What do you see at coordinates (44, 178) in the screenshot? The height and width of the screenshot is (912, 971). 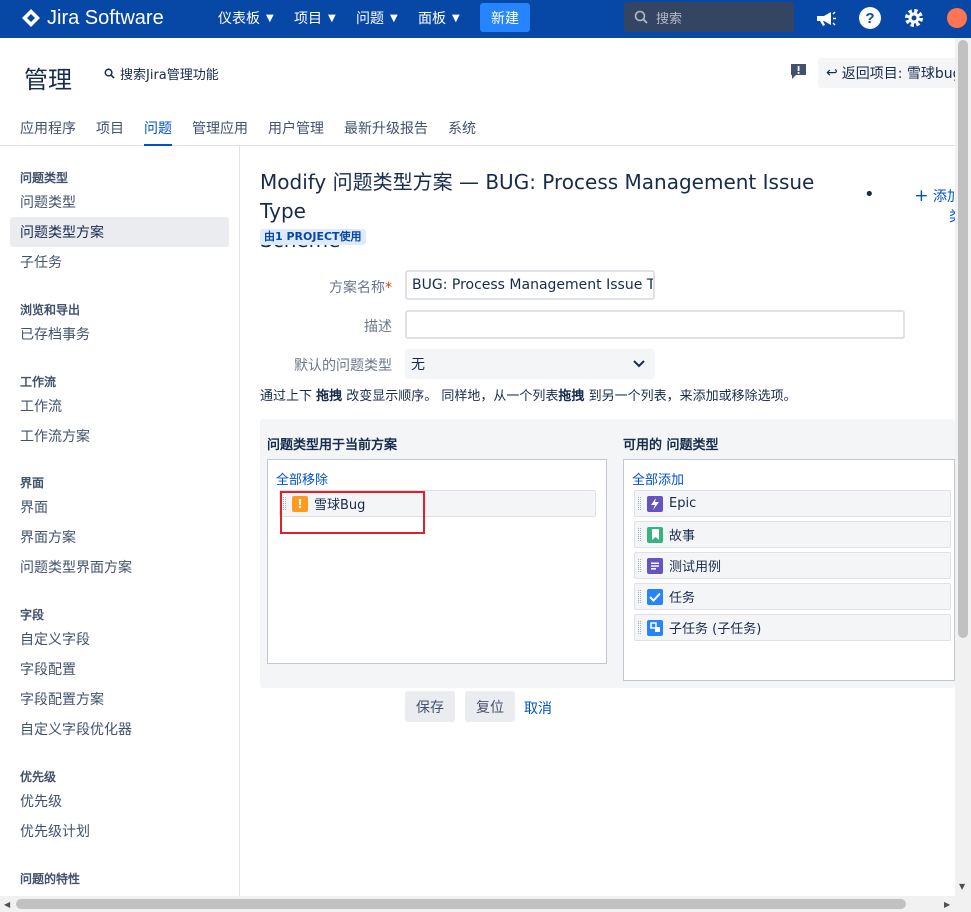 I see `sidebar-heading-issue-types: 问题类型` at bounding box center [44, 178].